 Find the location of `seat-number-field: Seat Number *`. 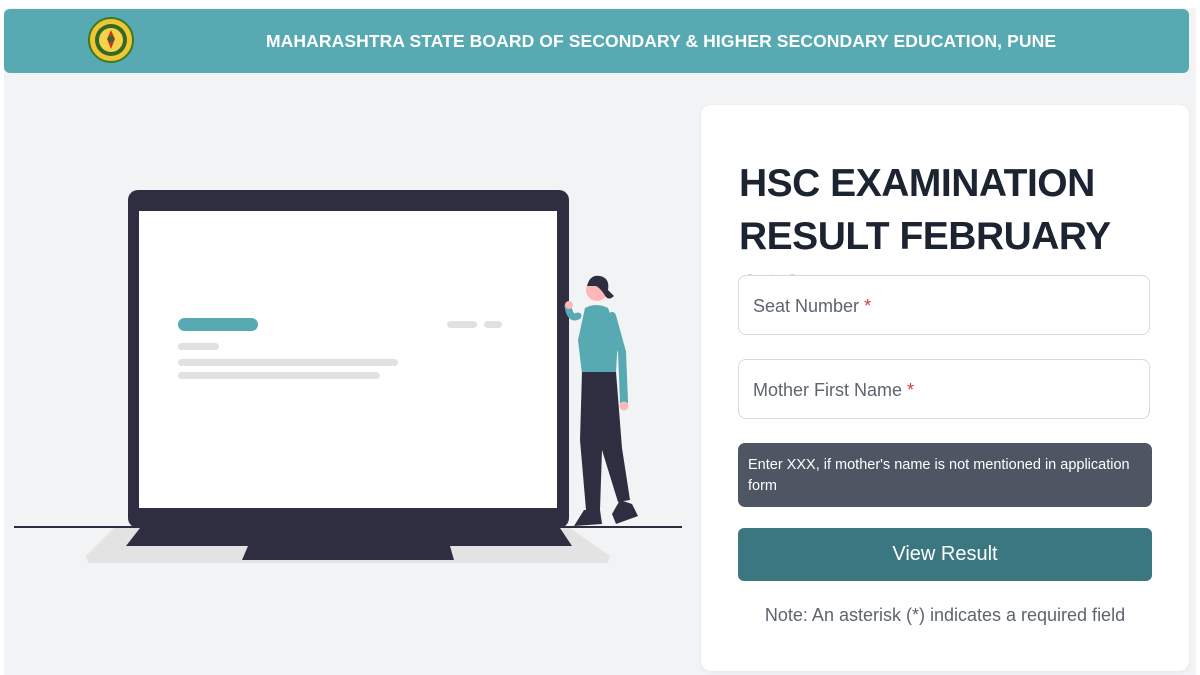

seat-number-field: Seat Number * is located at coordinates (945, 305).